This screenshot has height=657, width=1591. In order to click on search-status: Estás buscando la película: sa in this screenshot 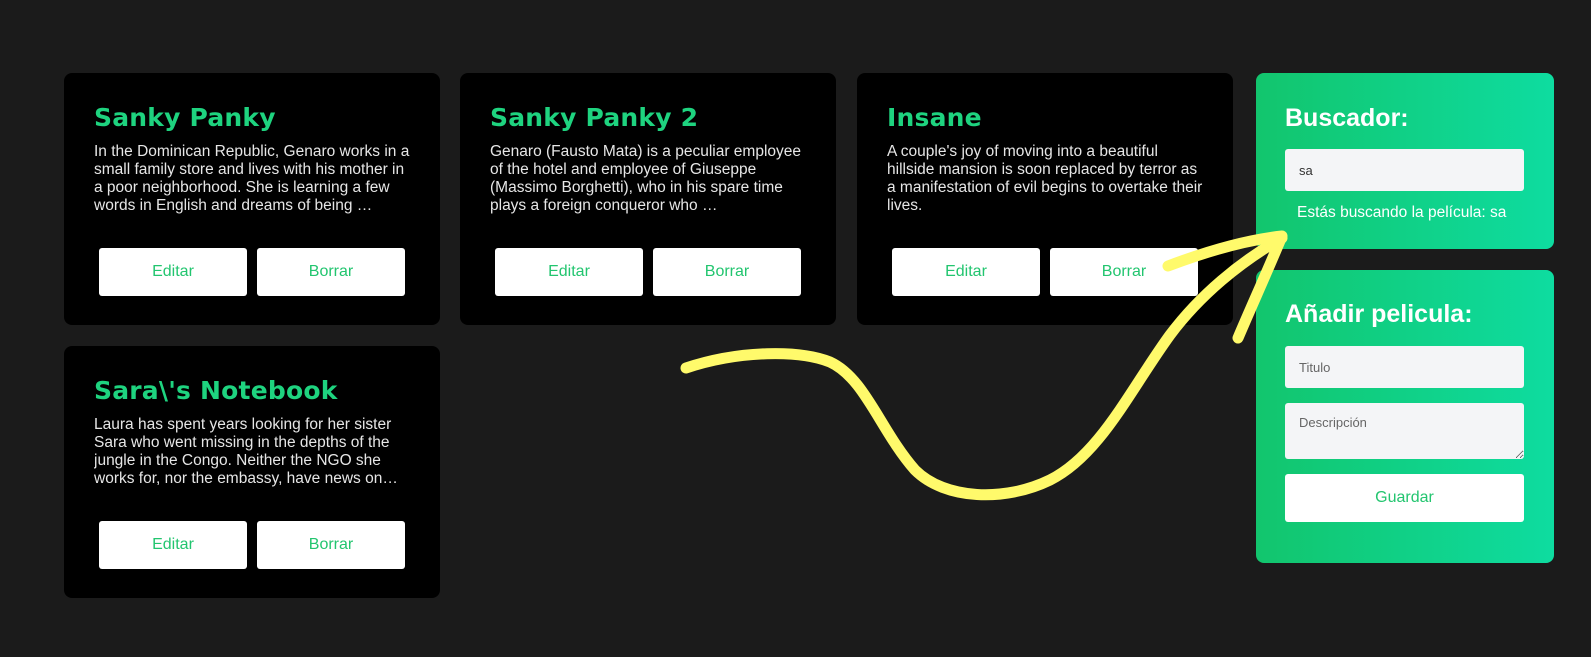, I will do `click(1402, 212)`.